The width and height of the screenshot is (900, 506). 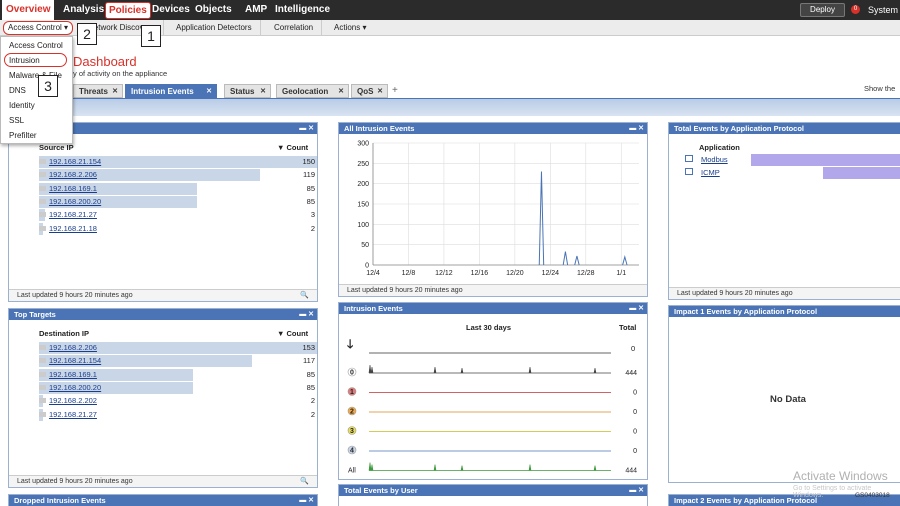 What do you see at coordinates (178, 229) in the screenshot?
I see `table-row: 192.168.21.18 2` at bounding box center [178, 229].